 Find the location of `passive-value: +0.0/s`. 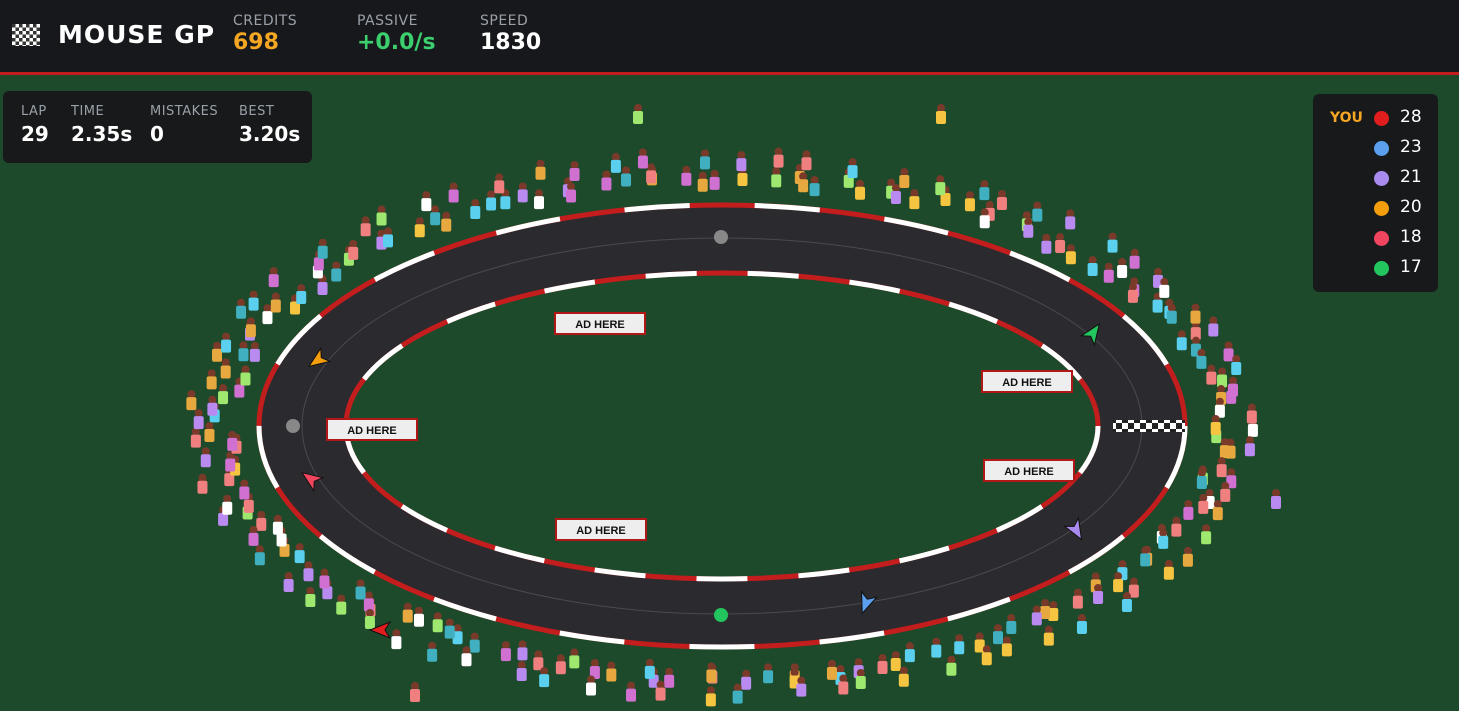

passive-value: +0.0/s is located at coordinates (396, 42).